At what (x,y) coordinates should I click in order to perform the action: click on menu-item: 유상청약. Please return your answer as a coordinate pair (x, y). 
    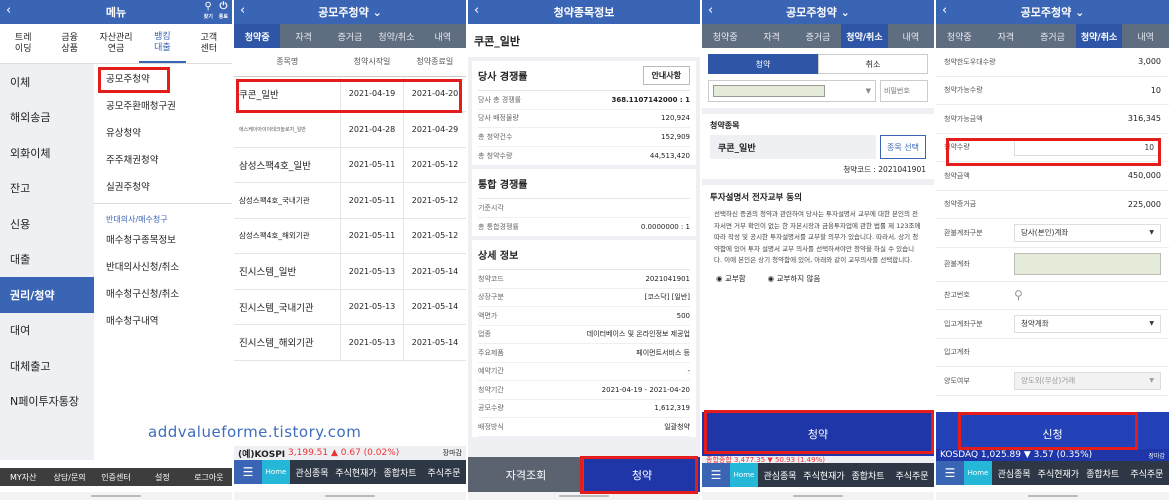
    Looking at the image, I should click on (163, 131).